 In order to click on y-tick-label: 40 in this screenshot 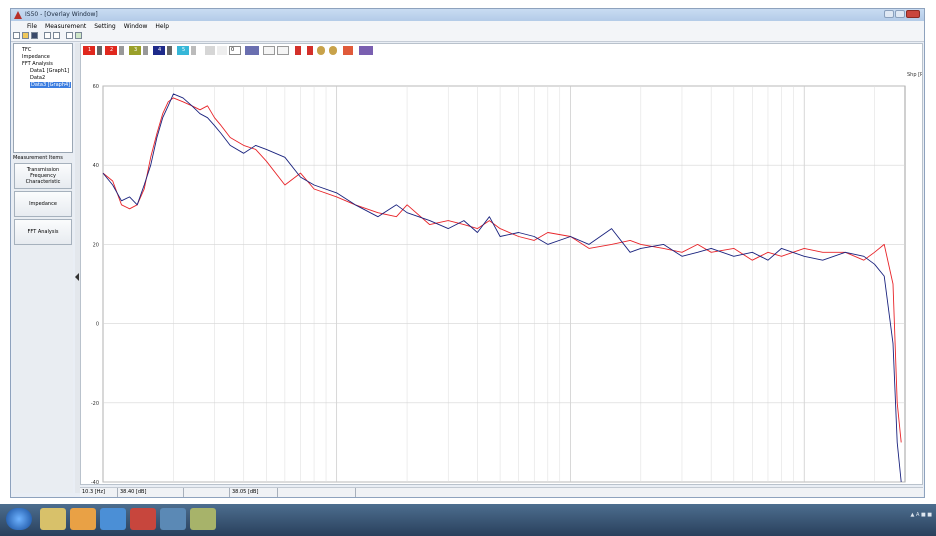, I will do `click(96, 166)`.